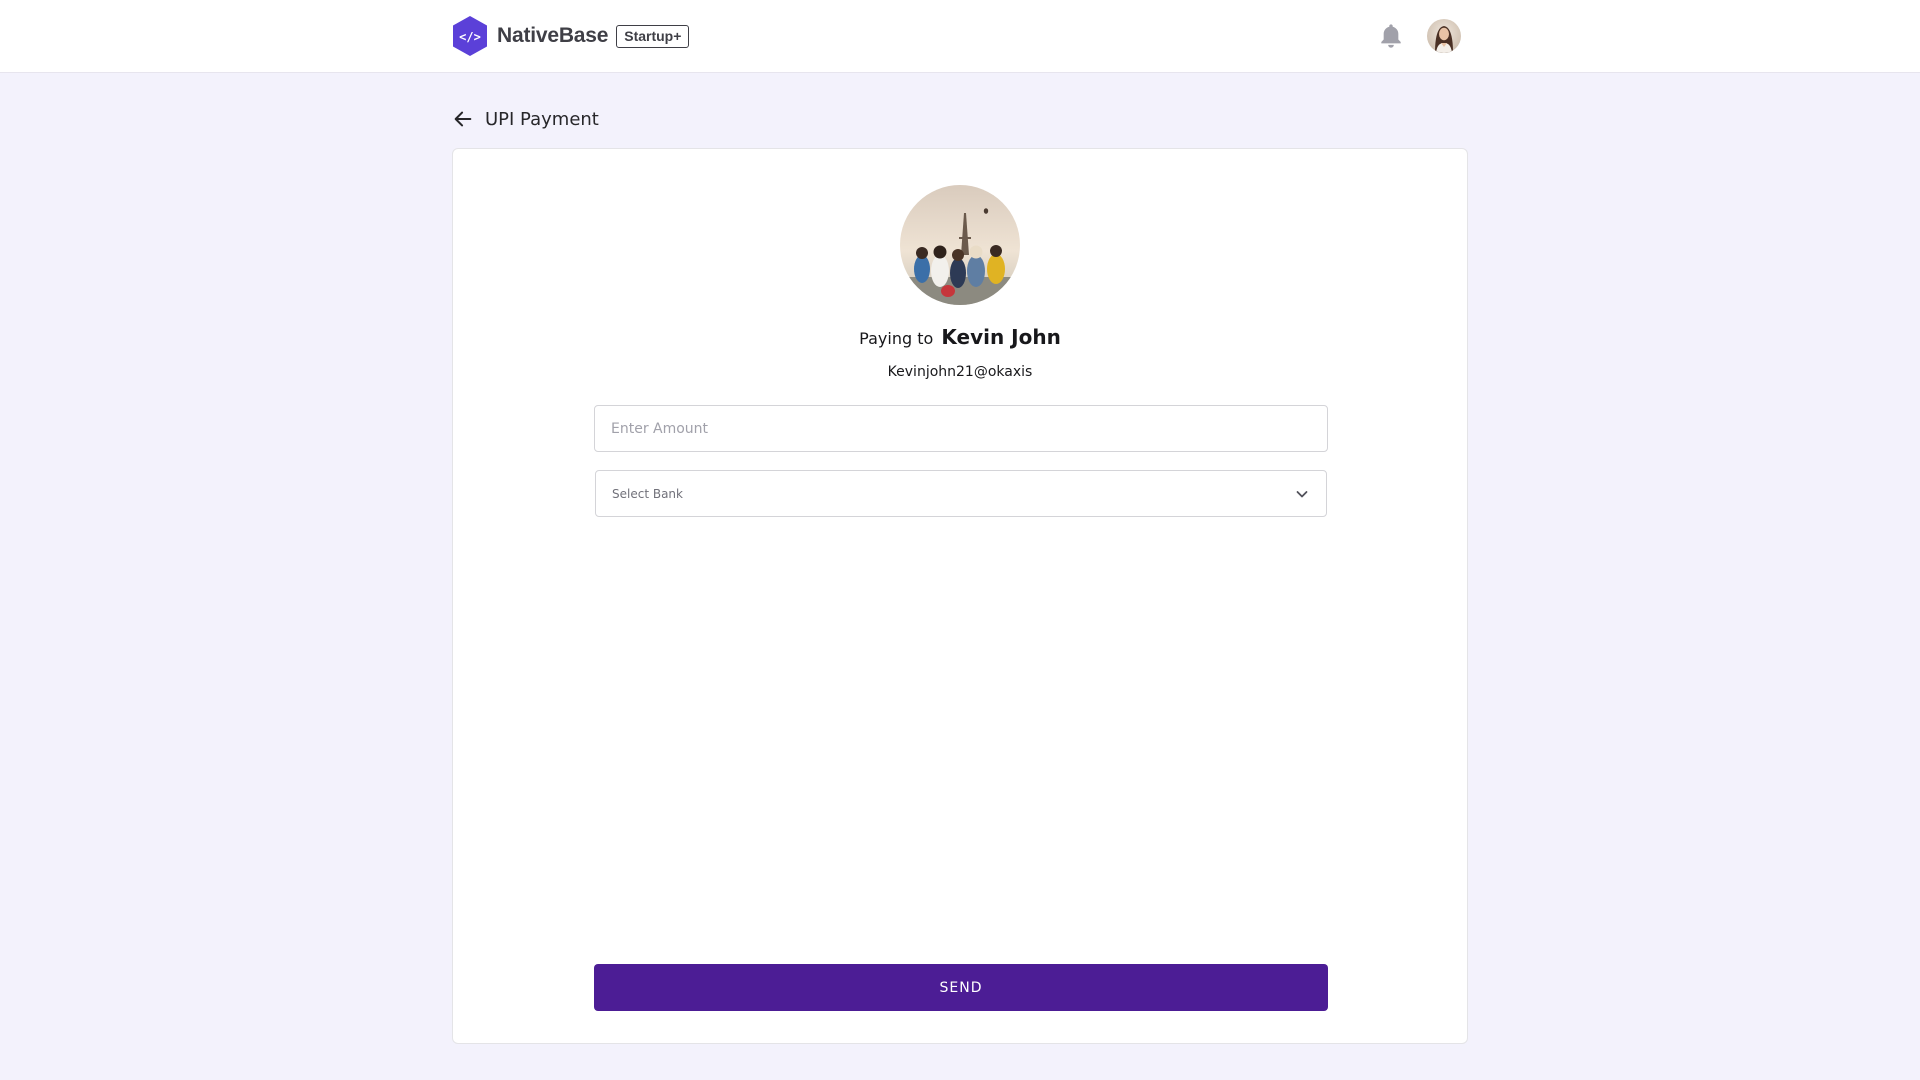 The width and height of the screenshot is (1920, 1080). I want to click on brand-name: NativeBase, so click(553, 35).